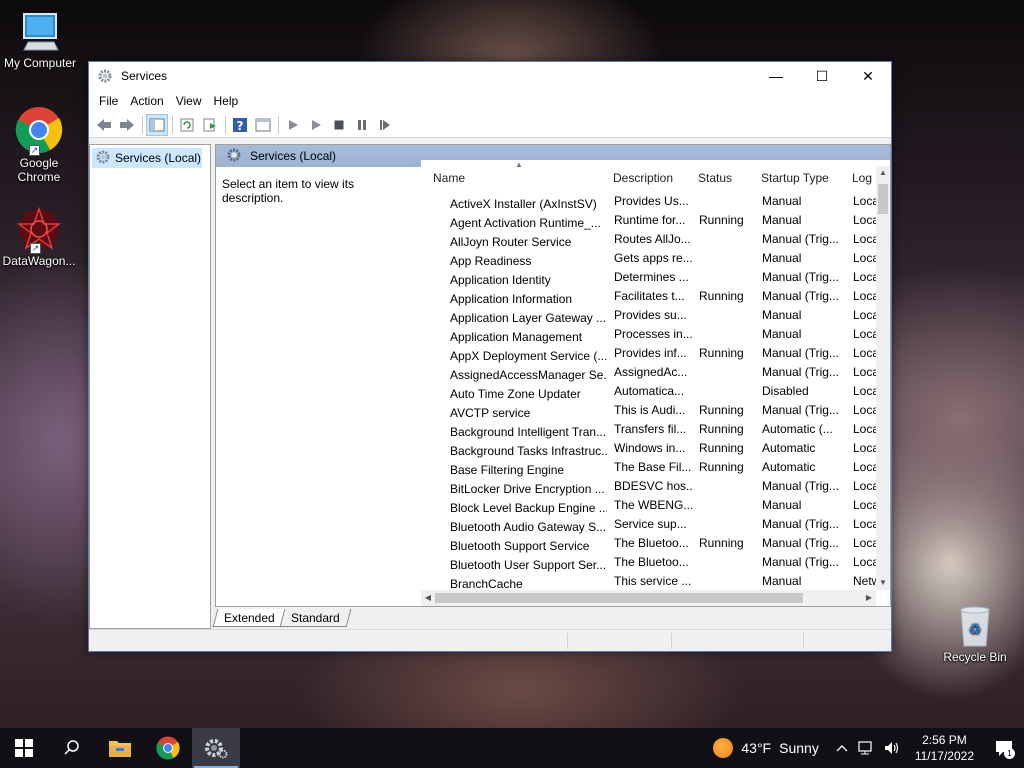 The height and width of the screenshot is (768, 1024). Describe the element at coordinates (643, 178) in the screenshot. I see `column-description: Description` at that location.